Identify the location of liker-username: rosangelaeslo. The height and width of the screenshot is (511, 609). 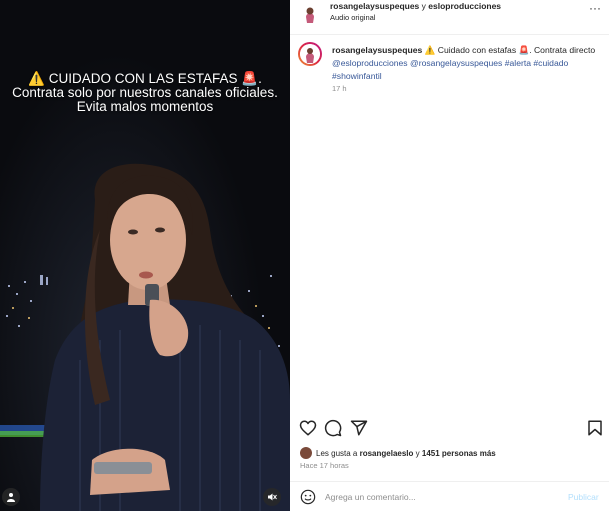
(387, 453).